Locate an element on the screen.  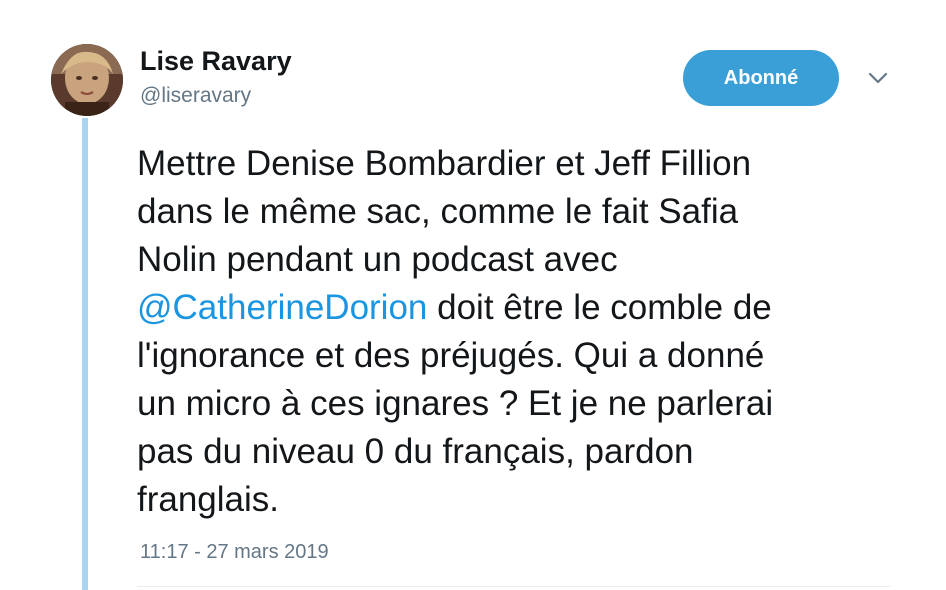
avatar-image is located at coordinates (87, 80).